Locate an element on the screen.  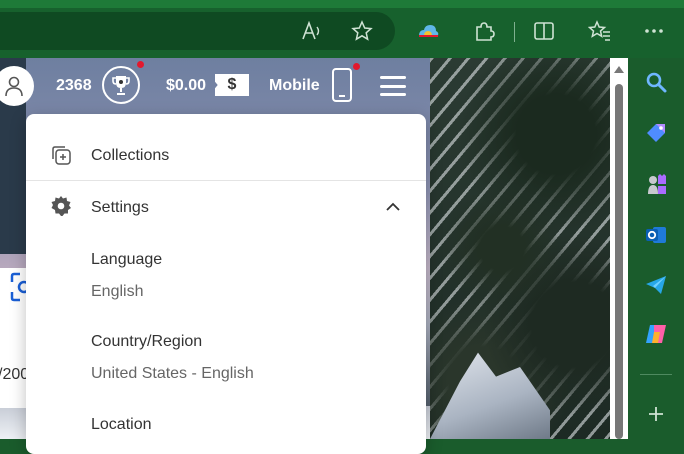
menu-item-country-region: Country/Region United States - English is located at coordinates (226, 356).